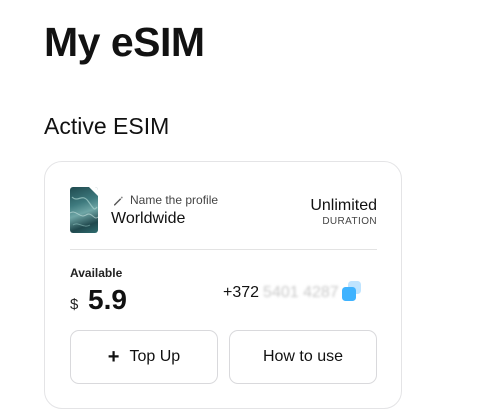 This screenshot has height=414, width=490. I want to click on plus-icon: +, so click(113, 357).